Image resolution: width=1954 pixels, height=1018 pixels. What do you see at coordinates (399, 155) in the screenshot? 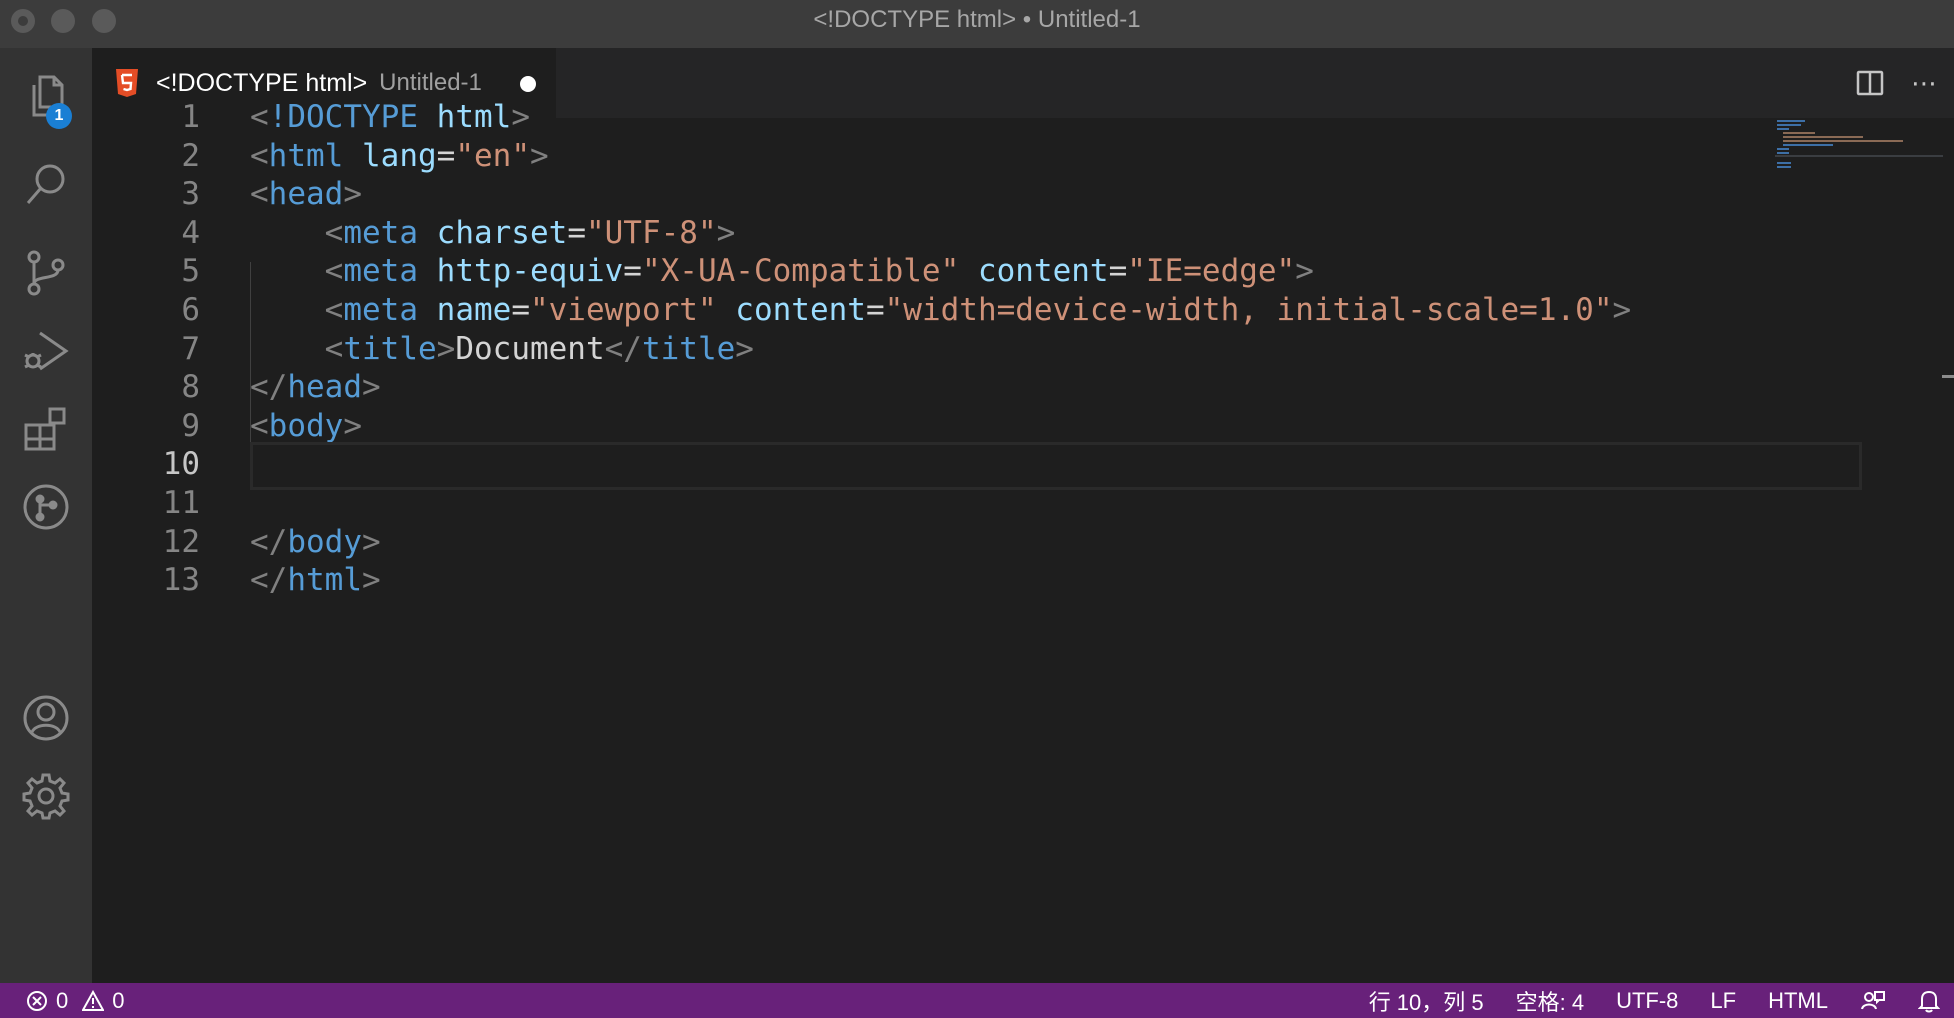
I see `code-token: lang` at bounding box center [399, 155].